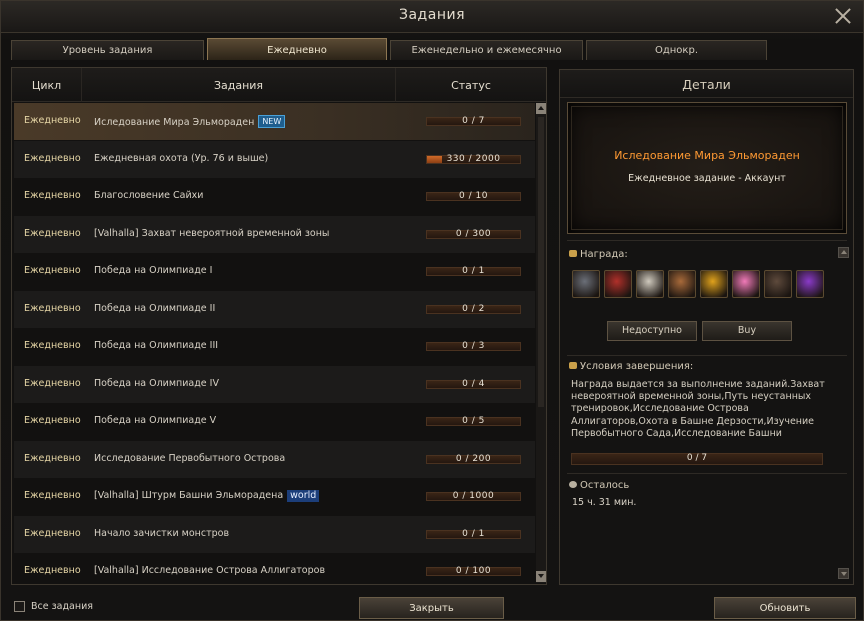 The image size is (864, 621). I want to click on gold-coin-l-icon, so click(714, 284).